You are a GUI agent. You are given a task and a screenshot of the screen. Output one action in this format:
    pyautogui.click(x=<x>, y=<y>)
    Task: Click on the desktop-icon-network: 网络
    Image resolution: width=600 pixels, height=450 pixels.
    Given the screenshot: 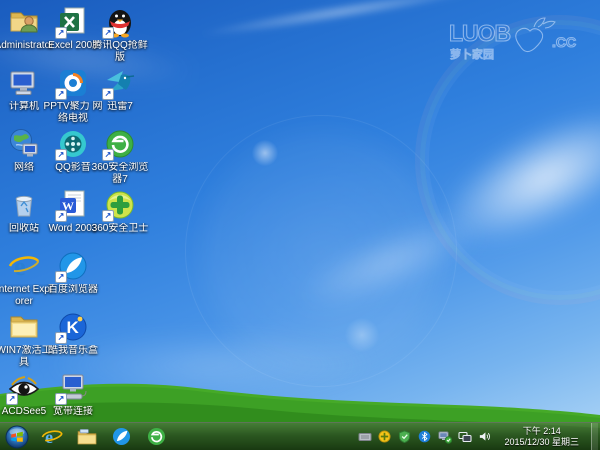 What is the action you would take?
    pyautogui.click(x=24, y=157)
    